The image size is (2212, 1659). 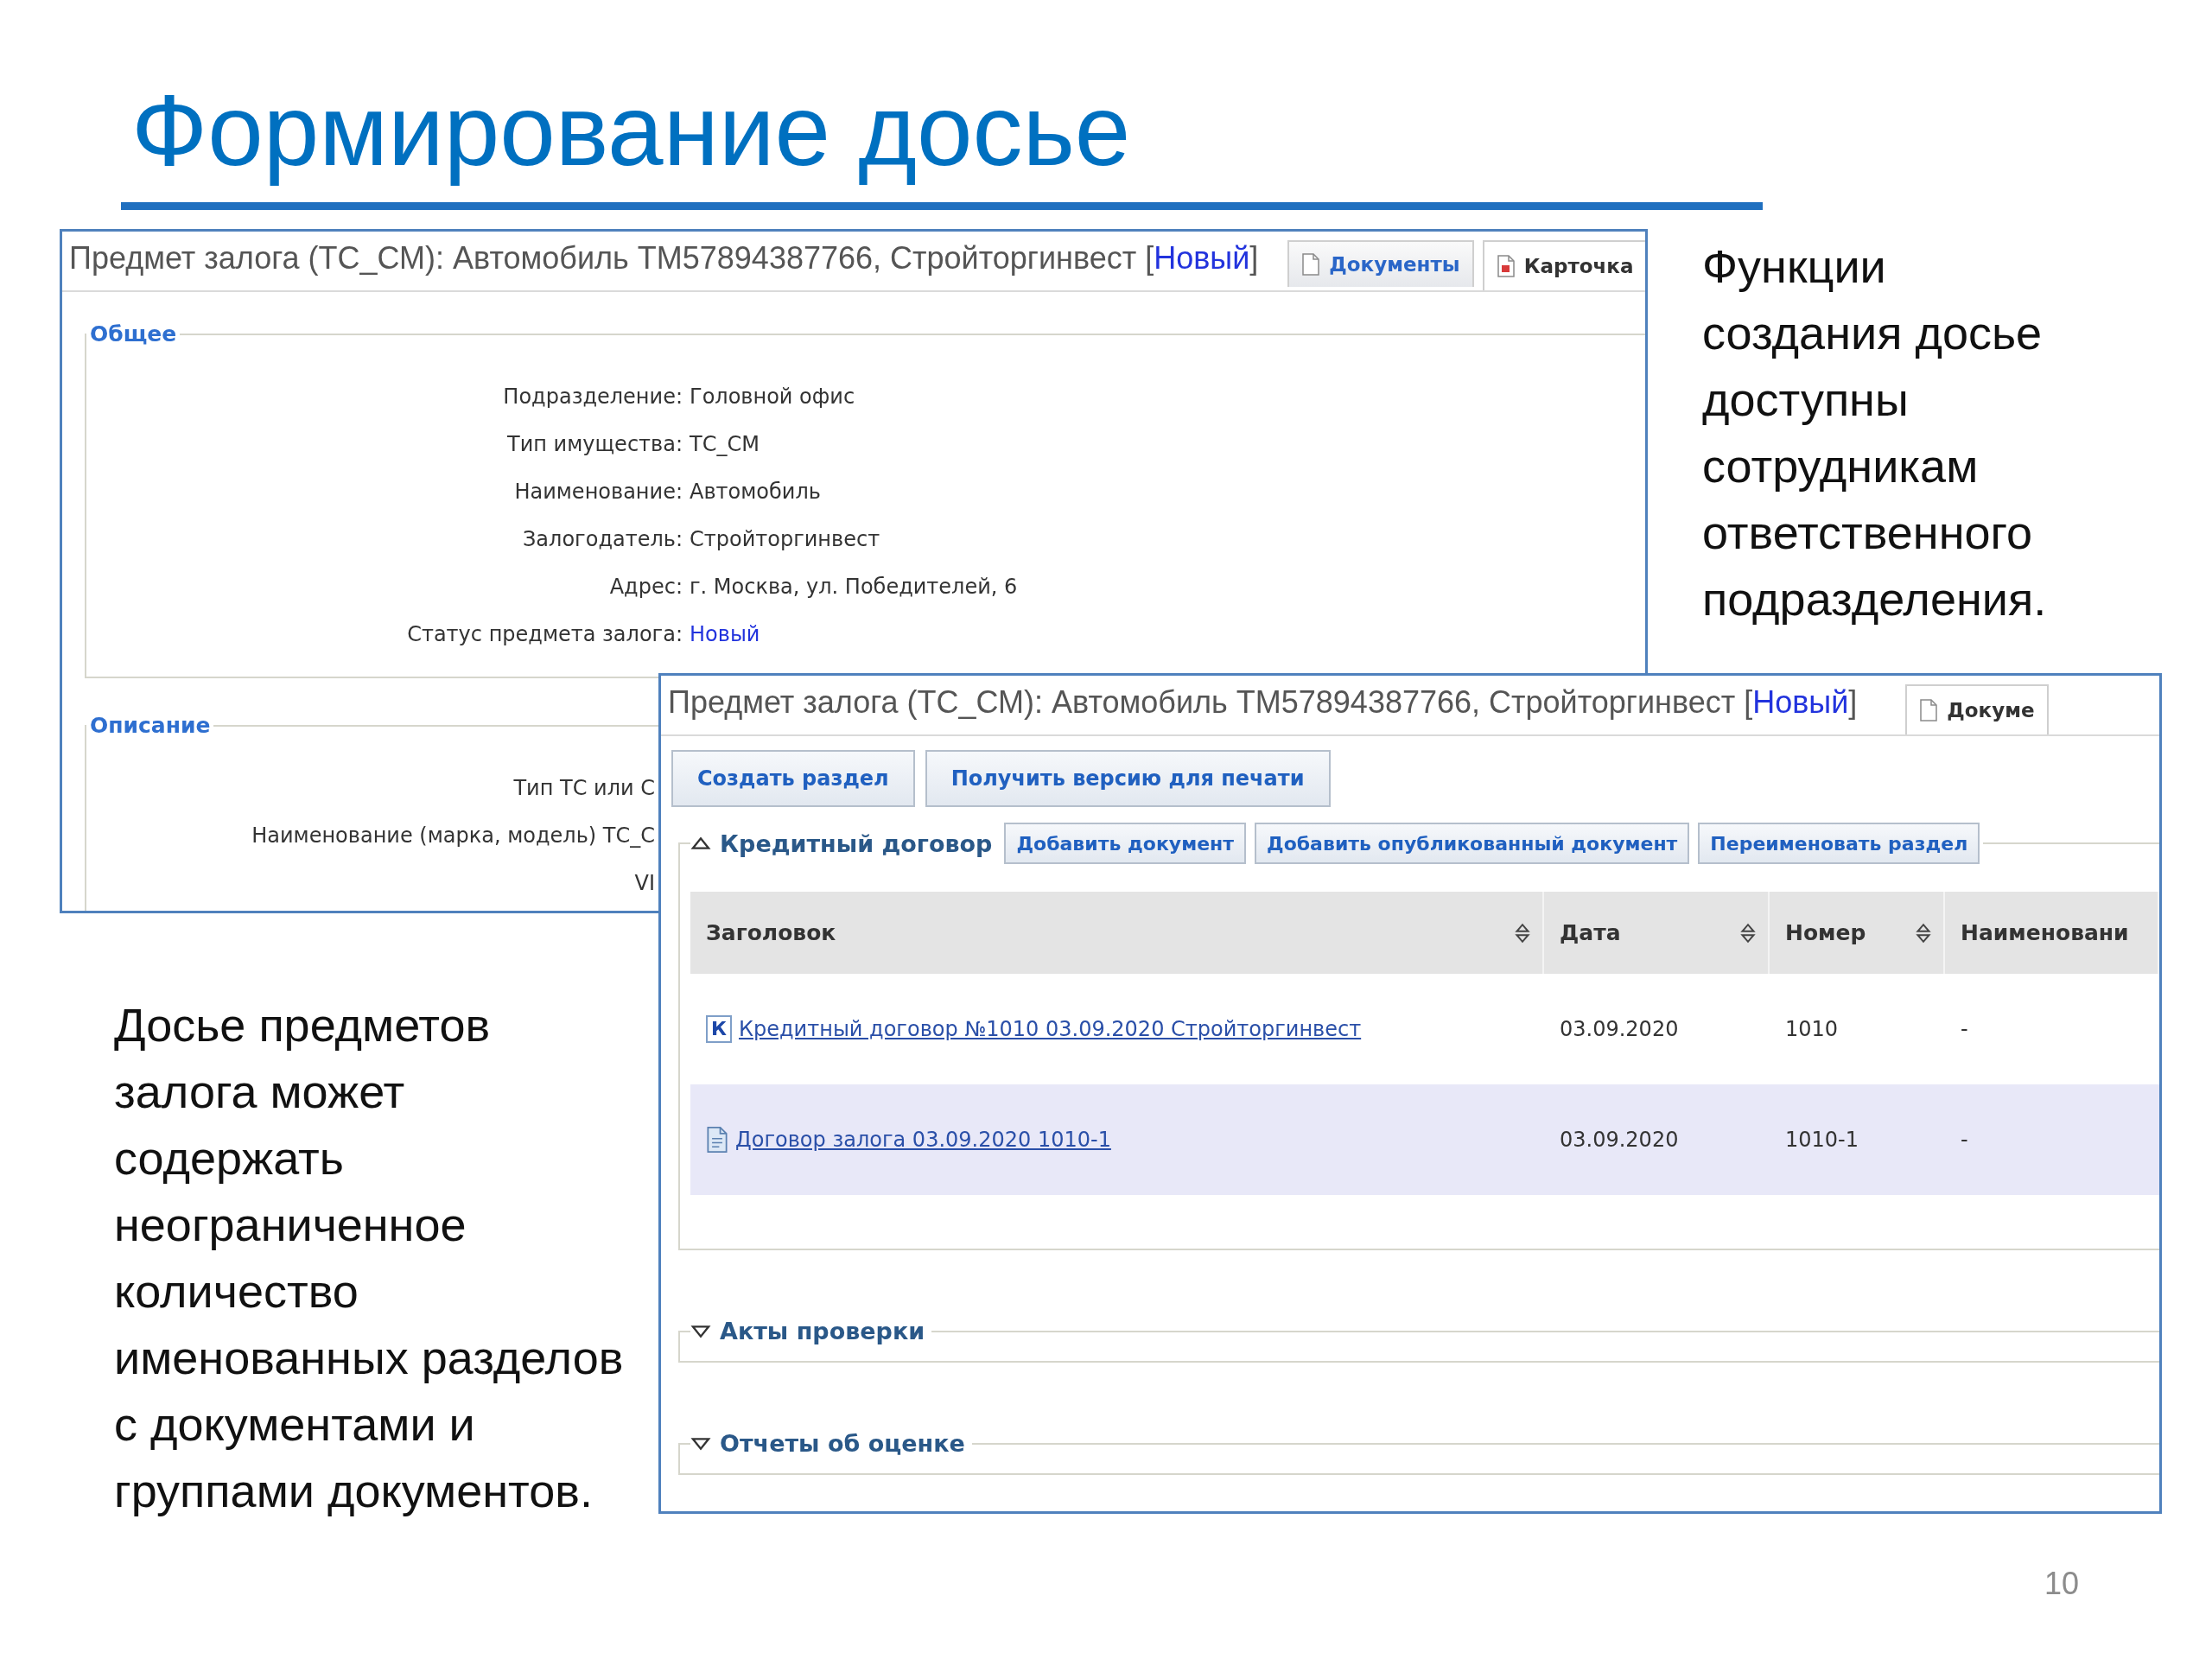 What do you see at coordinates (598, 491) in the screenshot?
I see `field-label: Наименование:` at bounding box center [598, 491].